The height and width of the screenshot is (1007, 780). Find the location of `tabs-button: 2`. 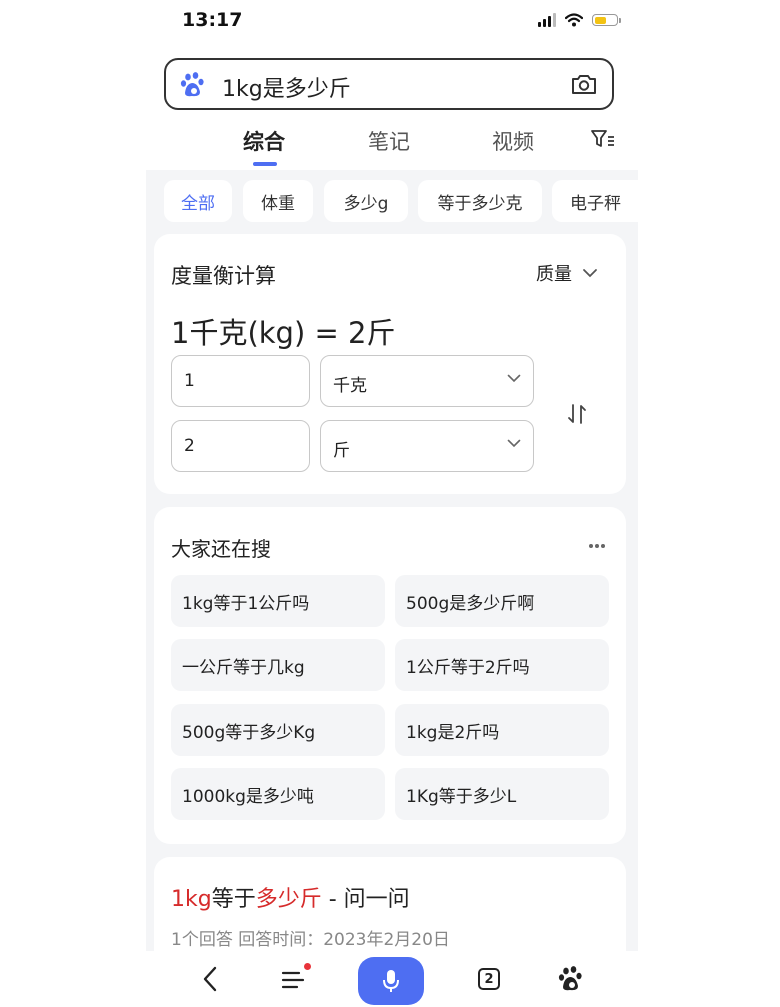

tabs-button: 2 is located at coordinates (489, 979).